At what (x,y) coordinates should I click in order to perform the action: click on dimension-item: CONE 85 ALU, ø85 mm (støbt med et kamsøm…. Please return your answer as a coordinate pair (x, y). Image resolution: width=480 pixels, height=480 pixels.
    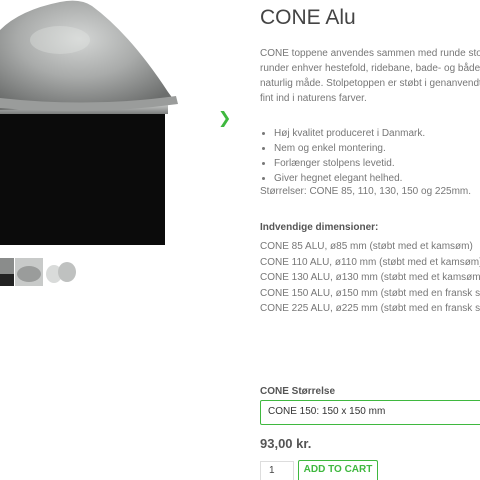
    Looking at the image, I should click on (366, 246).